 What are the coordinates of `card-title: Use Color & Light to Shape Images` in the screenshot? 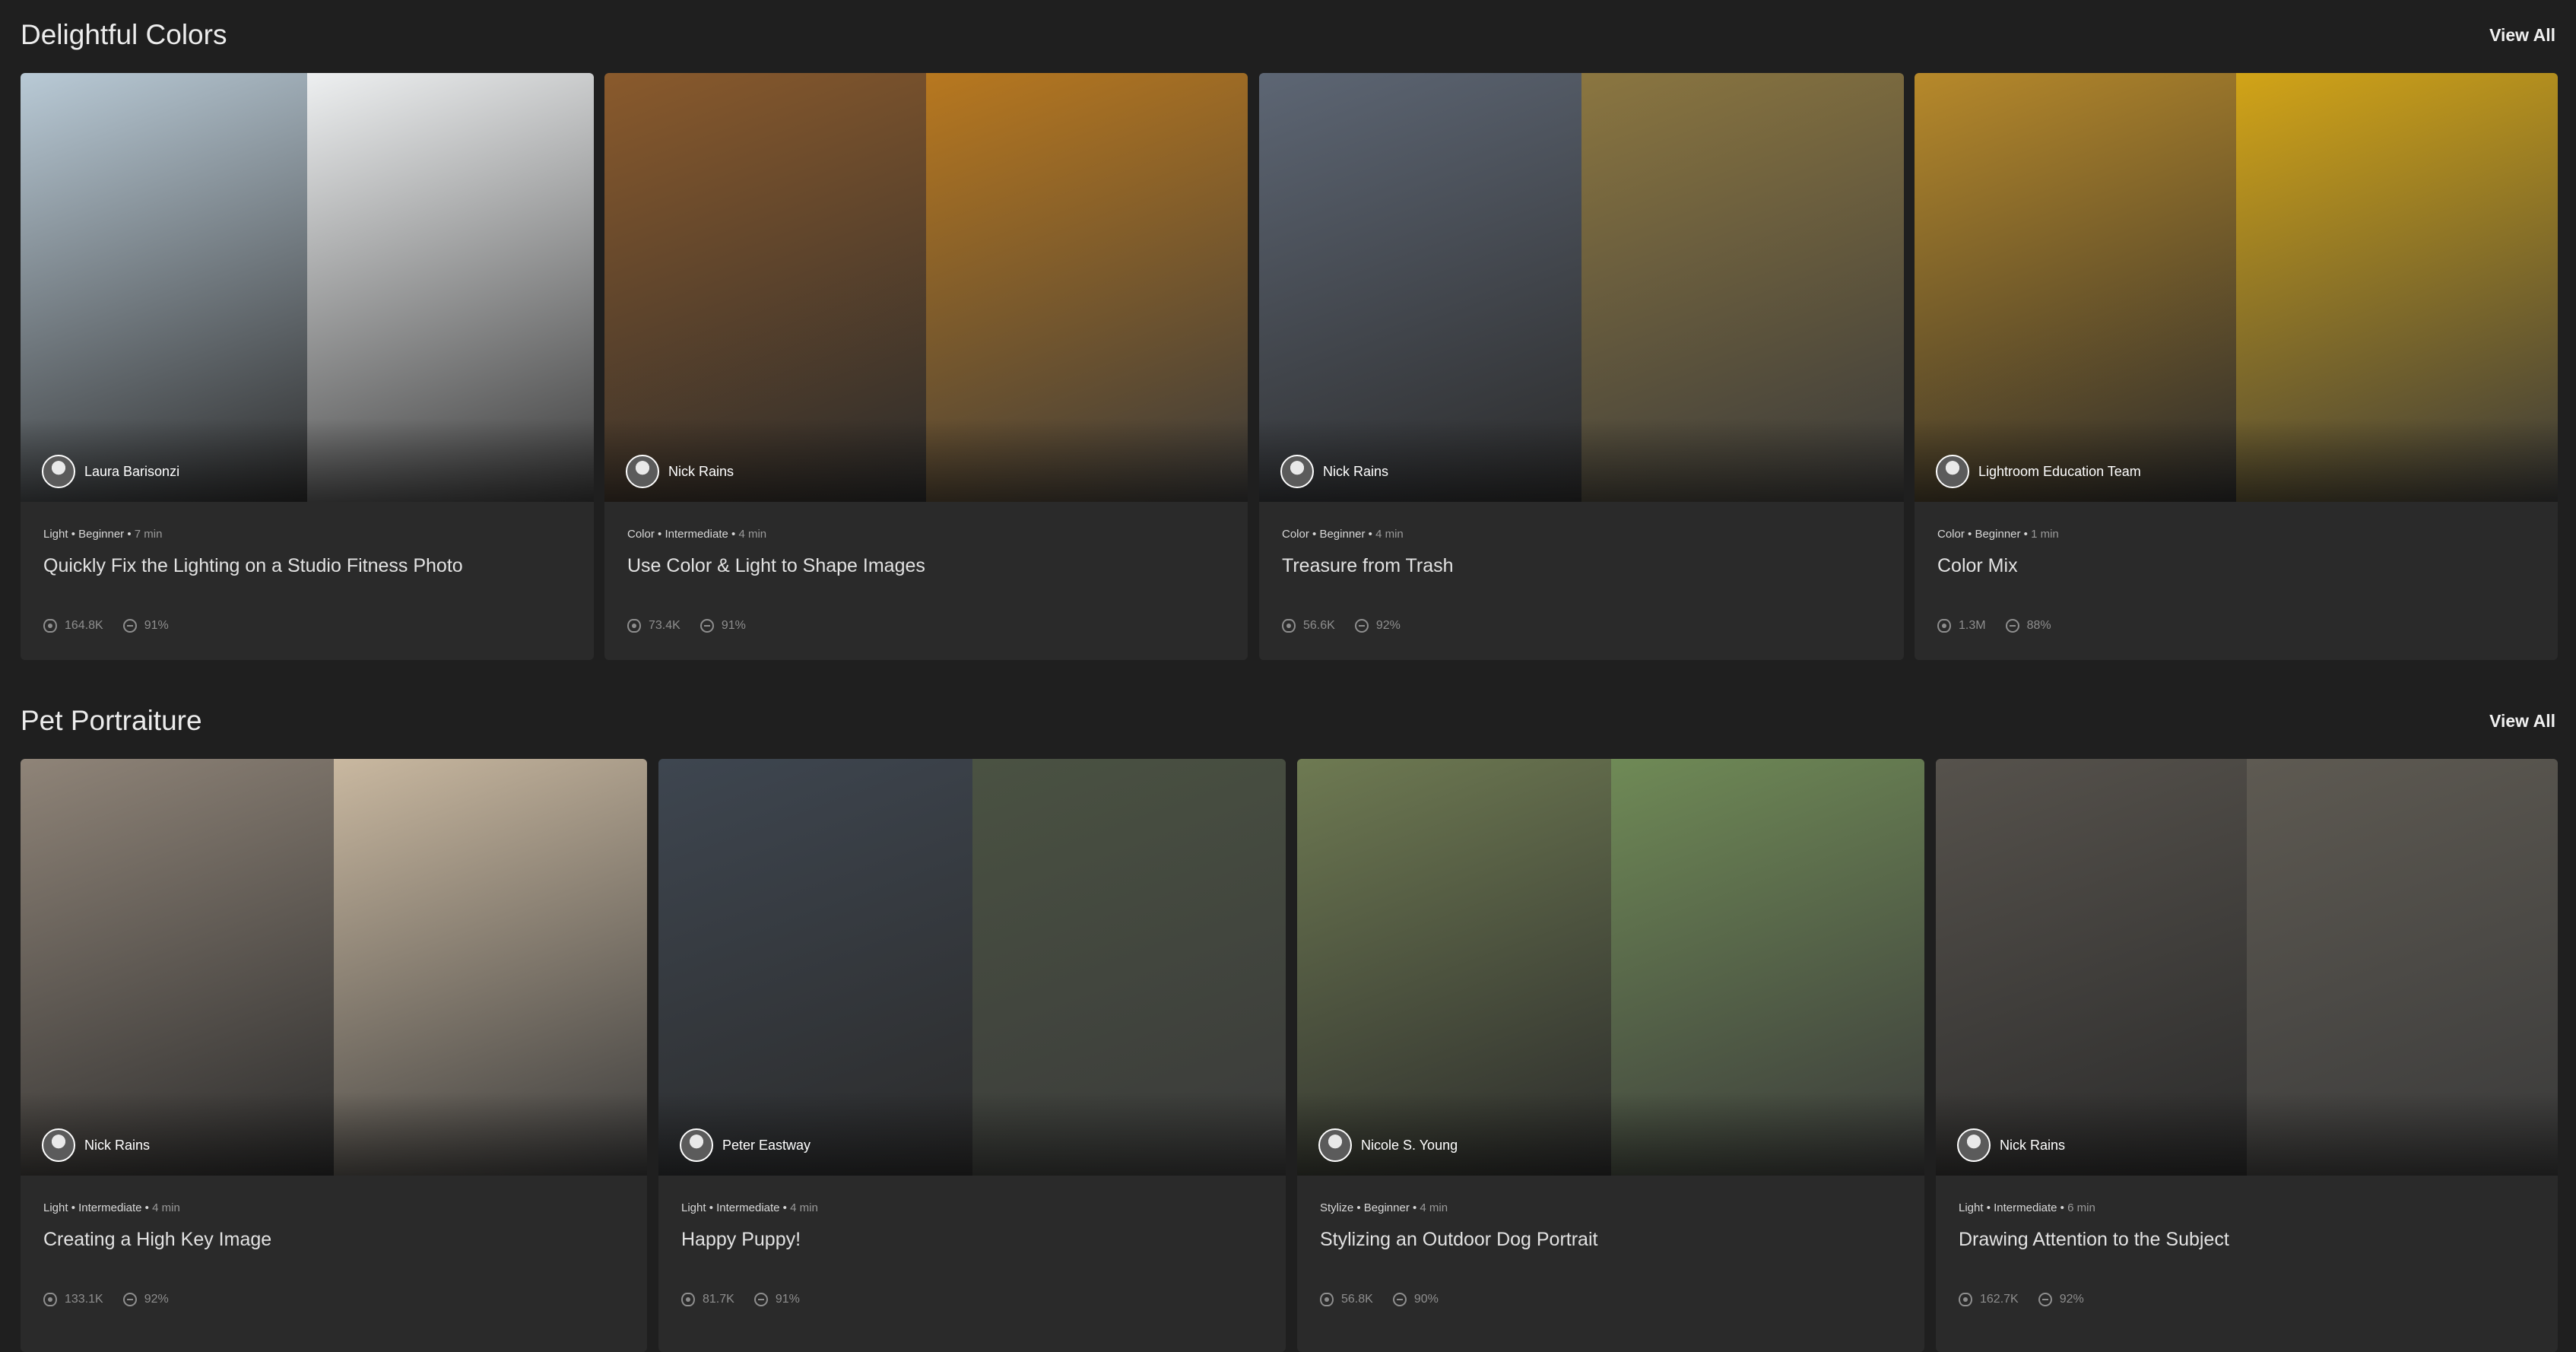 It's located at (776, 565).